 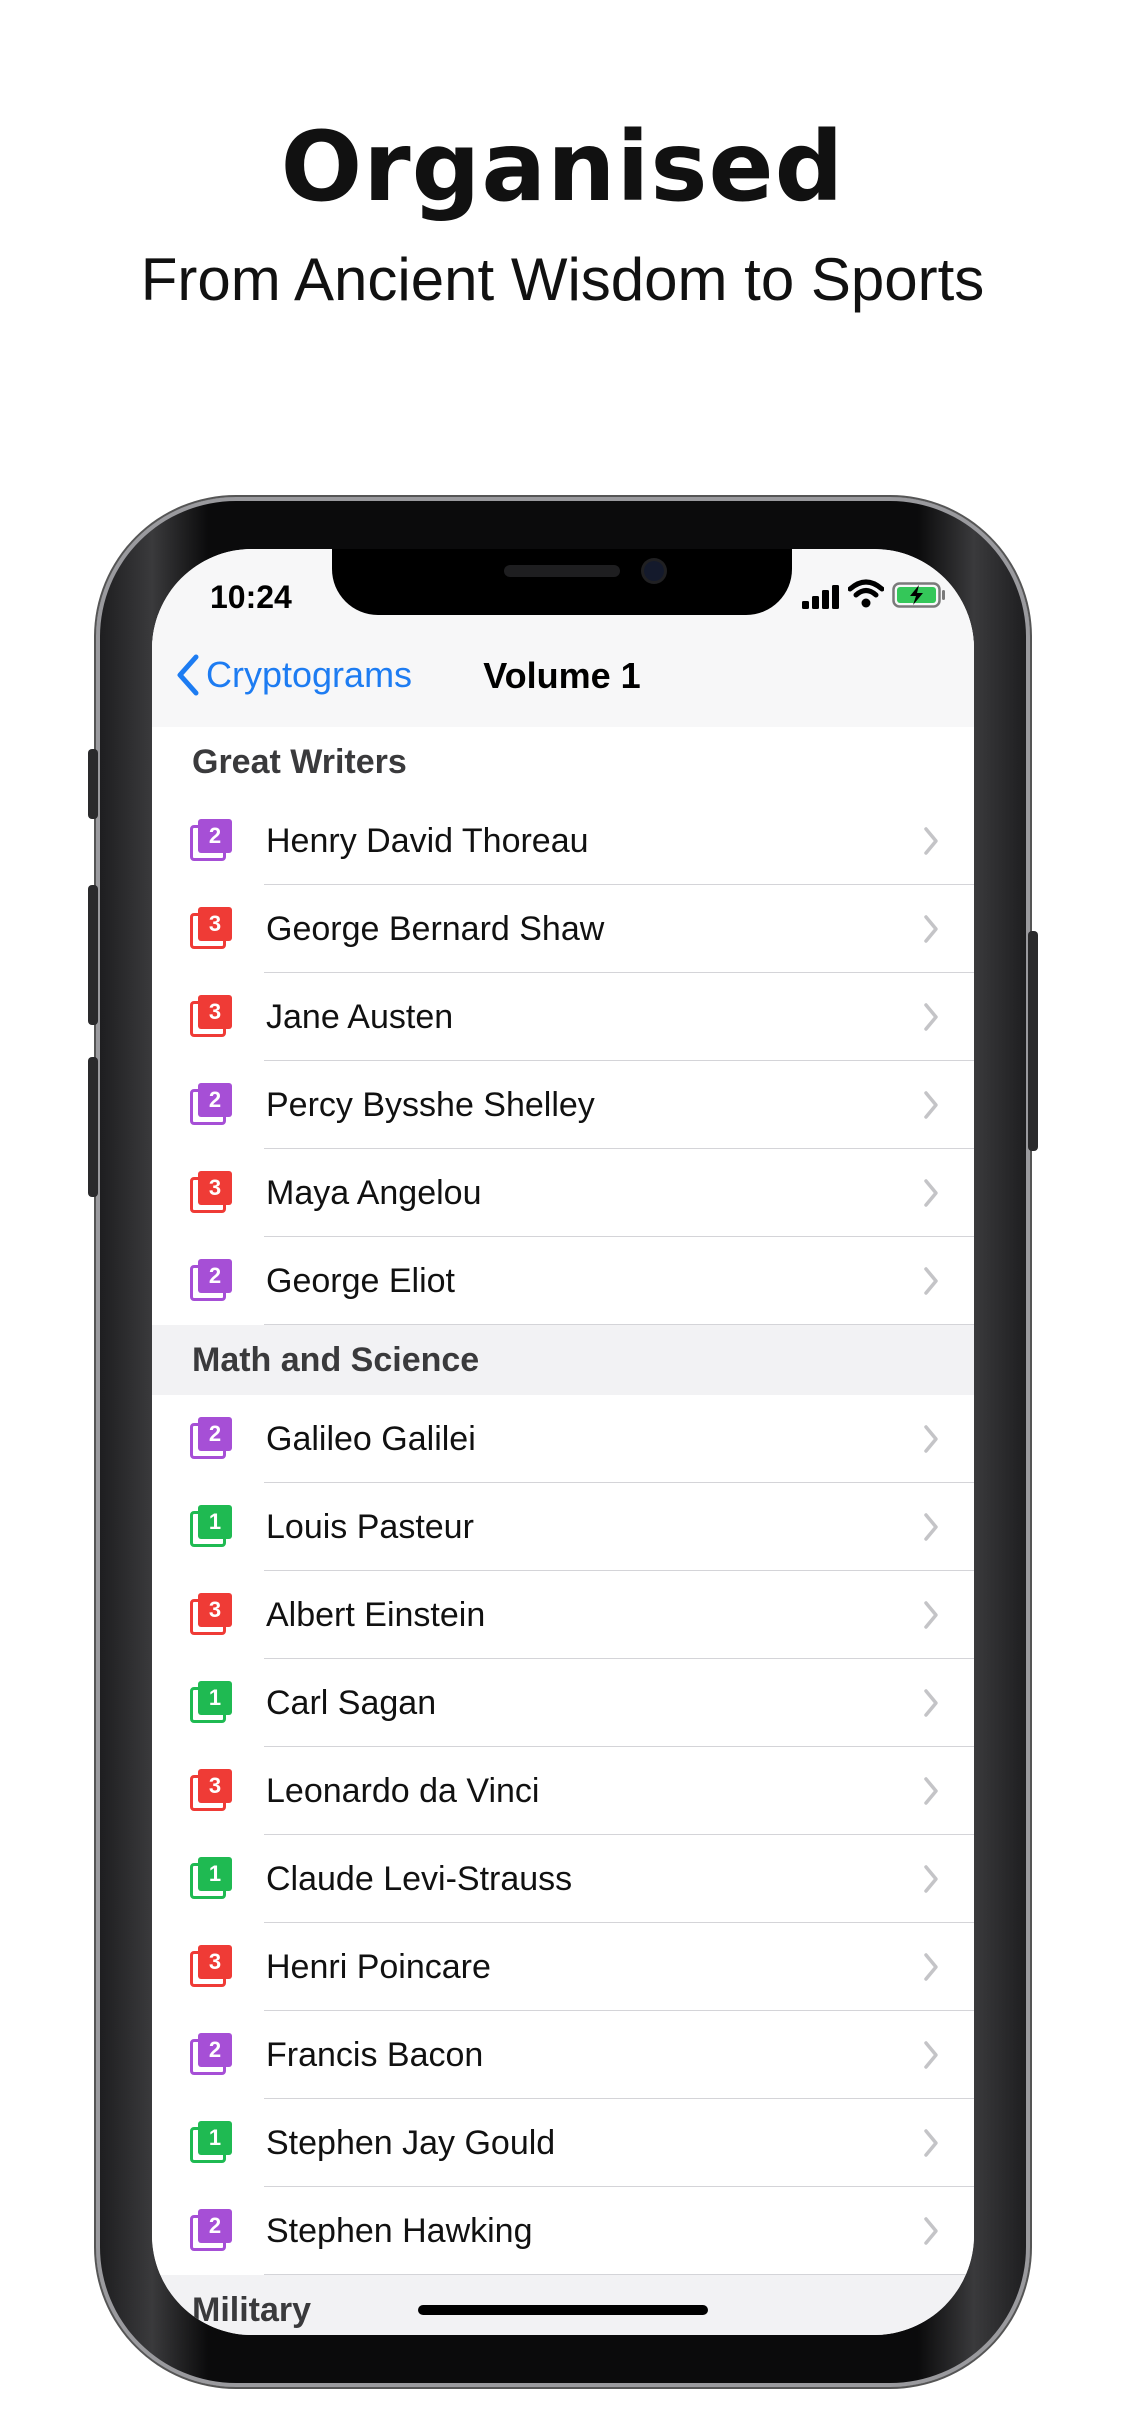 I want to click on list-row: 2 Francis Bacon, so click(x=563, y=2055).